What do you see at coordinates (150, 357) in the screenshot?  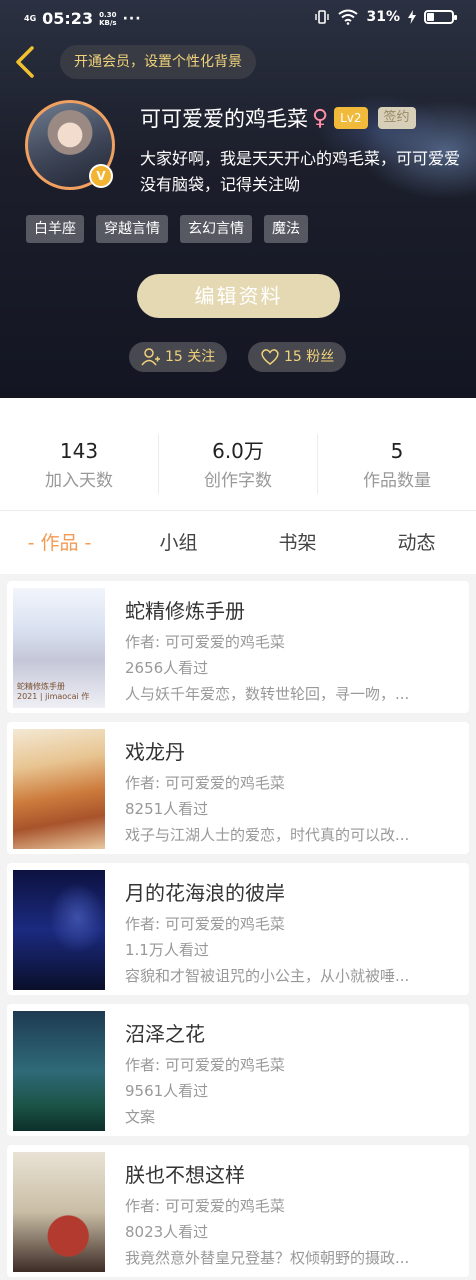 I see `add-user-icon` at bounding box center [150, 357].